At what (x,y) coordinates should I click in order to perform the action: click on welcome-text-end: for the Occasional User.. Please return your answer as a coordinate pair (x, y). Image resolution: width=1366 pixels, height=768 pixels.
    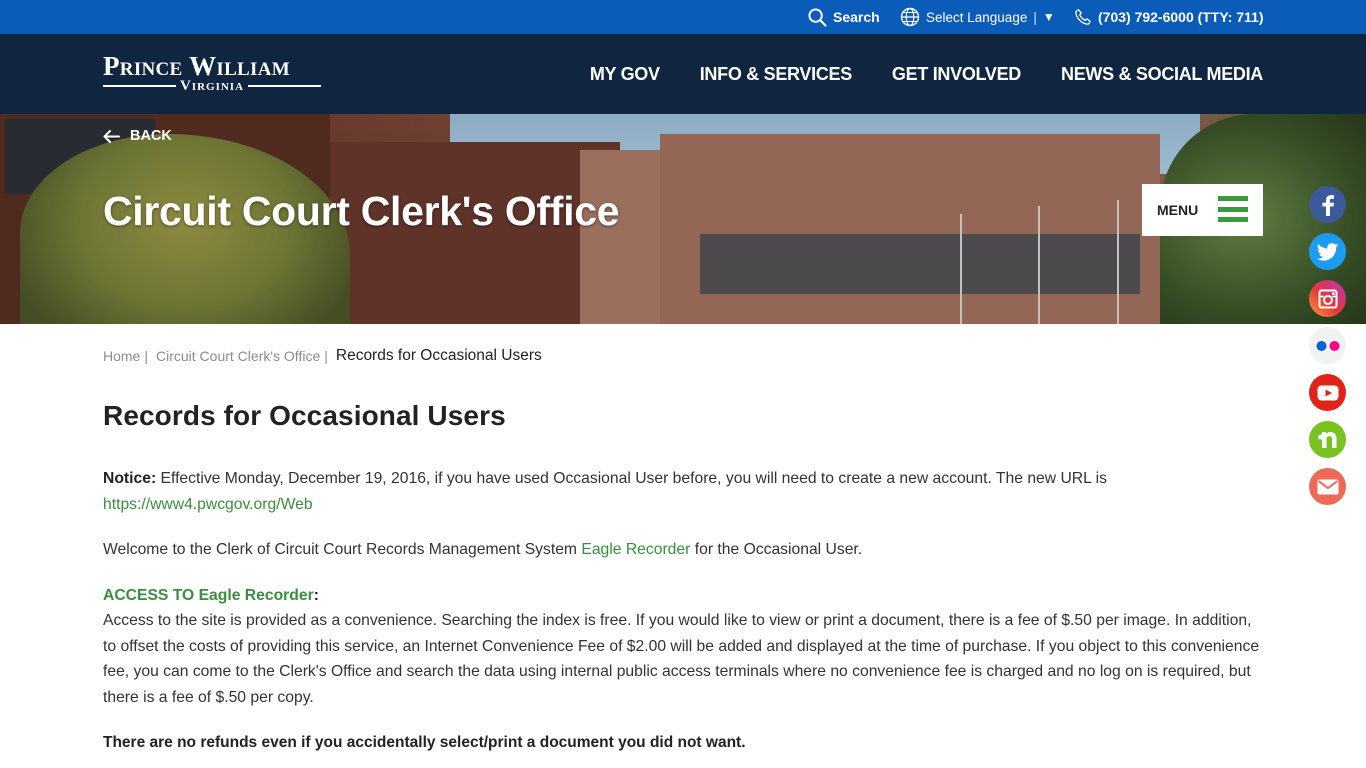
    Looking at the image, I should click on (776, 549).